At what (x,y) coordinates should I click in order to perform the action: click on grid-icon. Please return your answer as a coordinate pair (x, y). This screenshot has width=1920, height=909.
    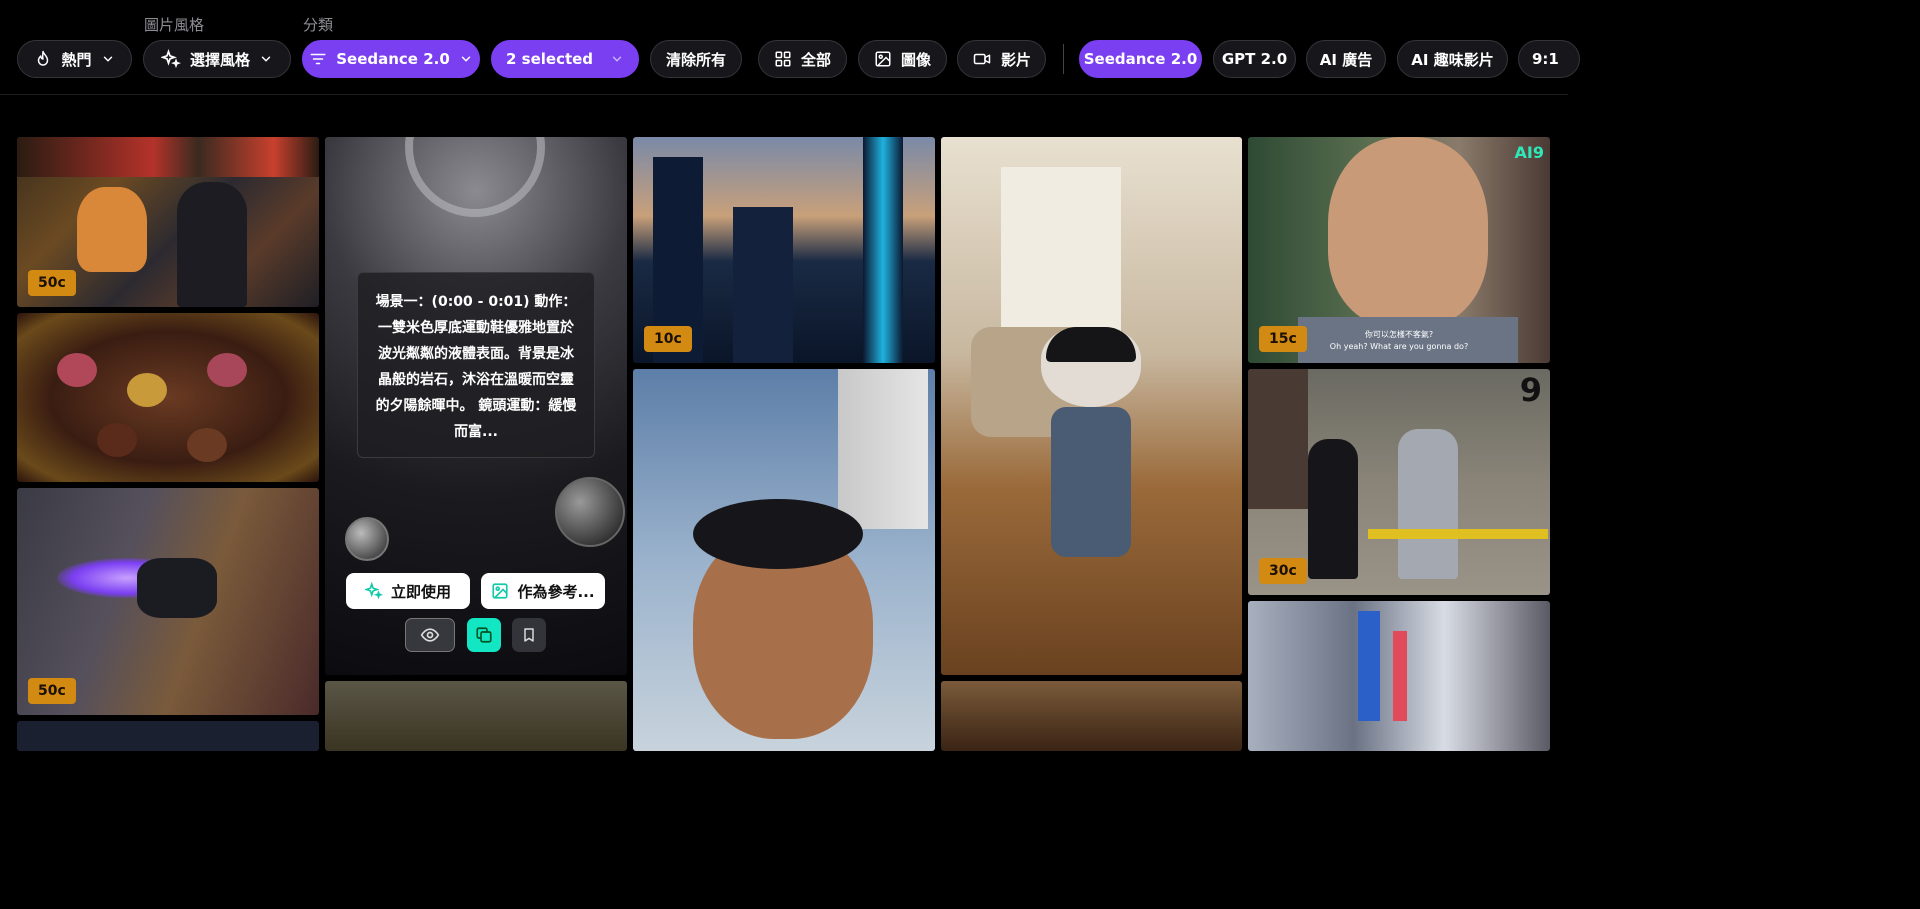
    Looking at the image, I should click on (783, 59).